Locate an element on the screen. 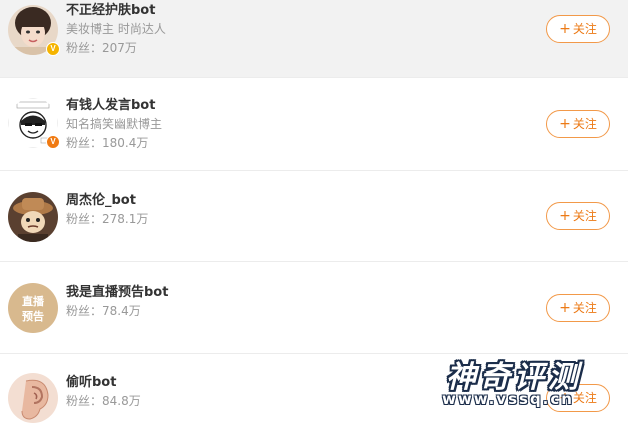 This screenshot has width=628, height=428. avatar: 直播 预告 is located at coordinates (33, 308).